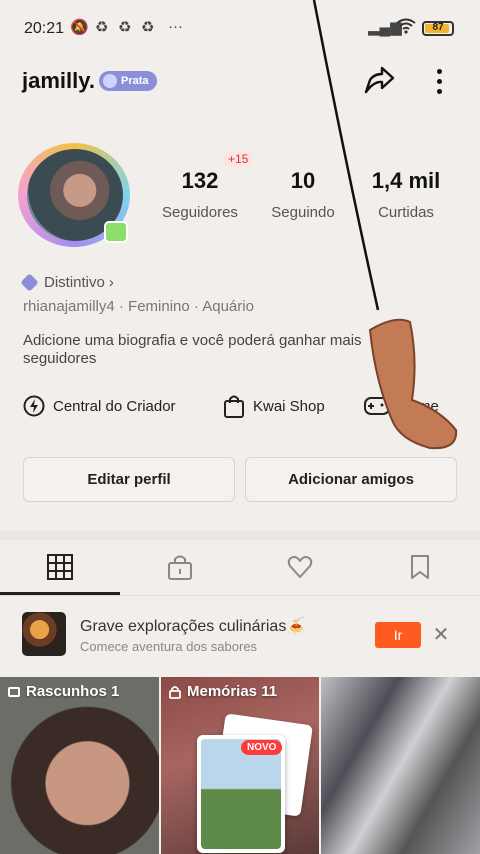 The image size is (480, 854). Describe the element at coordinates (200, 212) in the screenshot. I see `followers-label: Seguidores` at that location.